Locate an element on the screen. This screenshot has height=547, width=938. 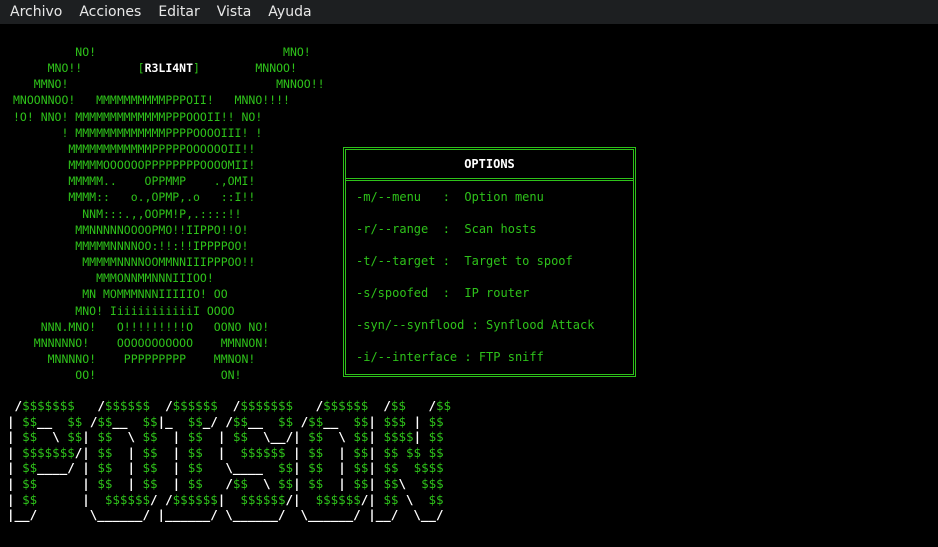
menu-acciones: Acciones is located at coordinates (110, 12).